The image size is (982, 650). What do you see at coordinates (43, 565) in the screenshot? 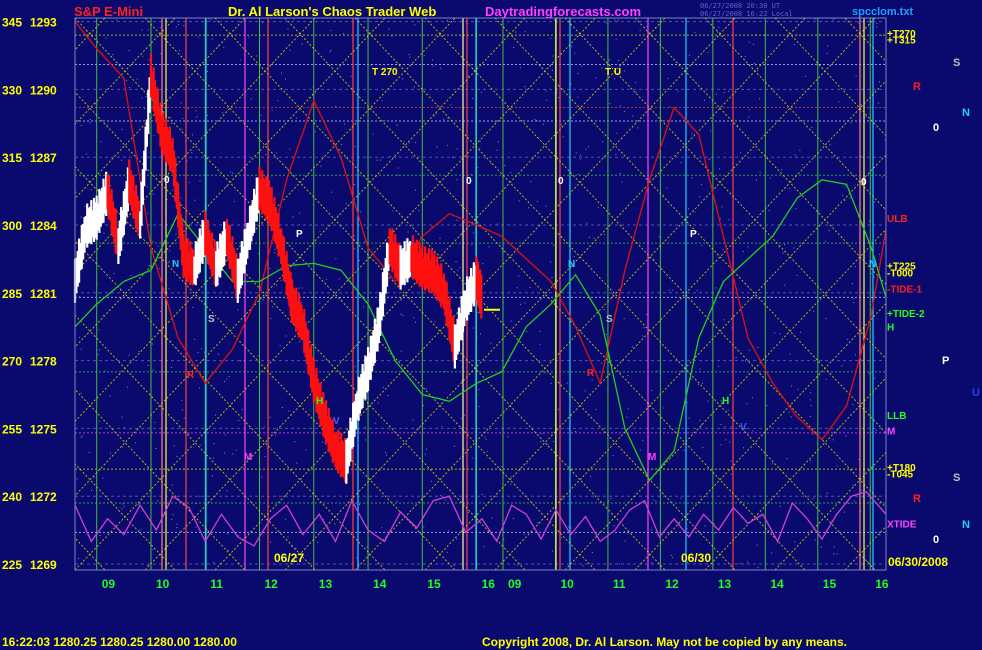
I see `y-tick-right: 1269` at bounding box center [43, 565].